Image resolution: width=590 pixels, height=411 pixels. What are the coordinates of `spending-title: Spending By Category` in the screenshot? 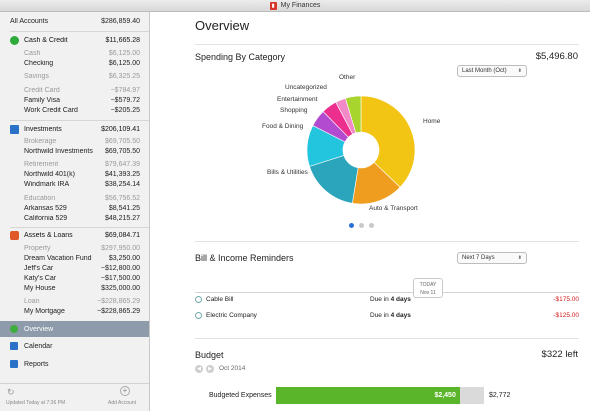 It's located at (240, 57).